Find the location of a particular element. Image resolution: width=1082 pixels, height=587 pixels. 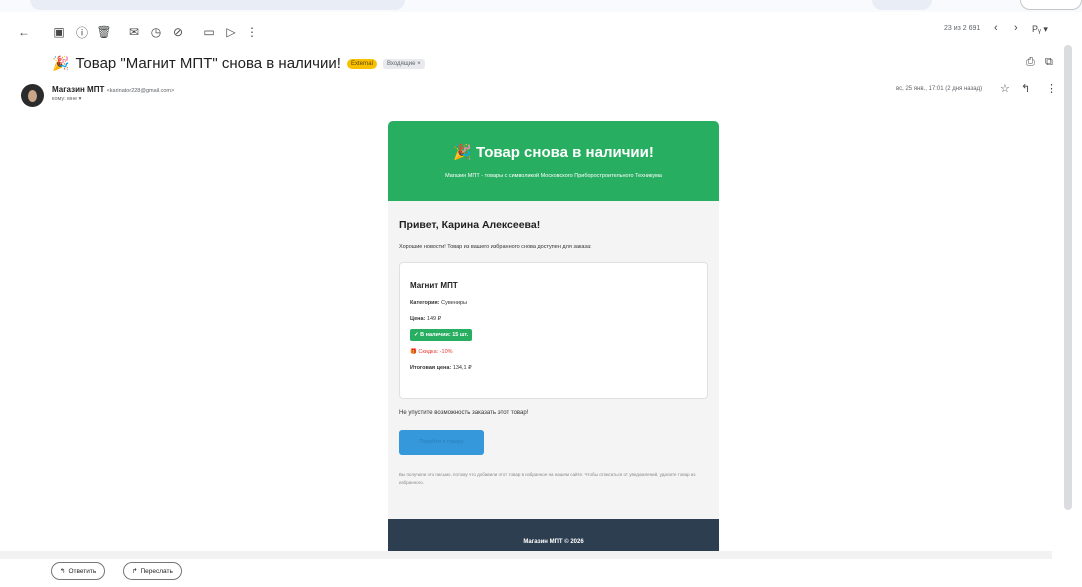

mark-unread-icon: ✉ is located at coordinates (134, 32).